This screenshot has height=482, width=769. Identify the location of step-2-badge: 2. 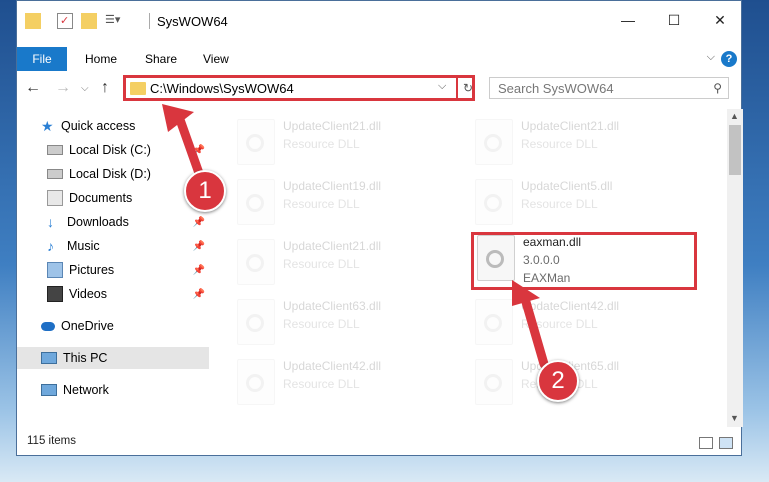
(558, 381).